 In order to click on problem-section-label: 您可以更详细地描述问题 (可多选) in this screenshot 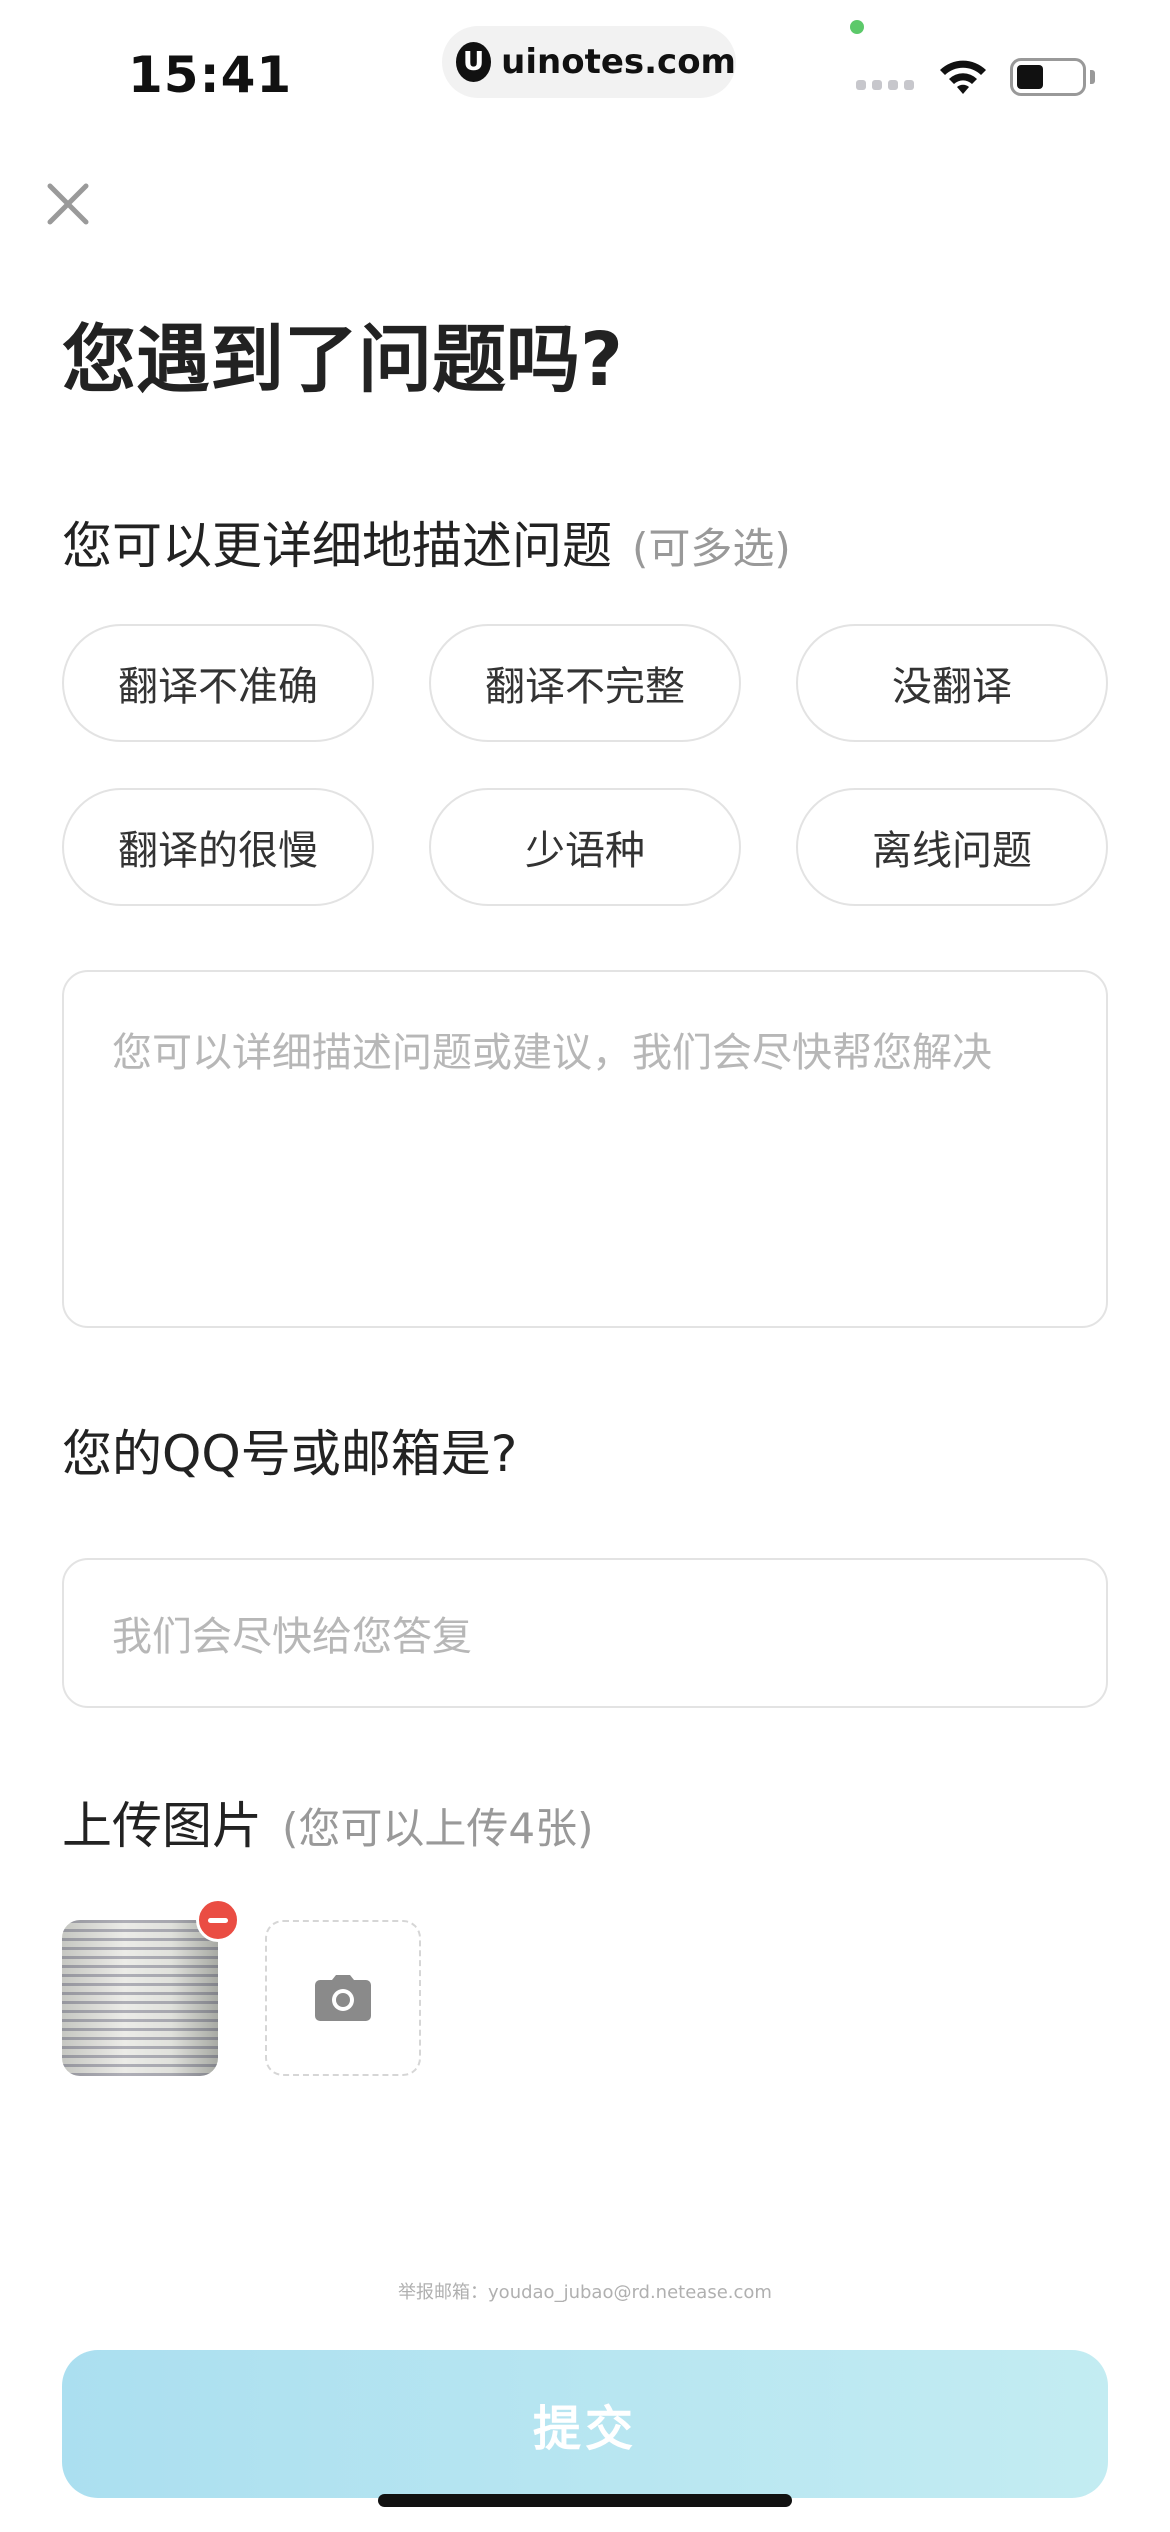, I will do `click(426, 542)`.